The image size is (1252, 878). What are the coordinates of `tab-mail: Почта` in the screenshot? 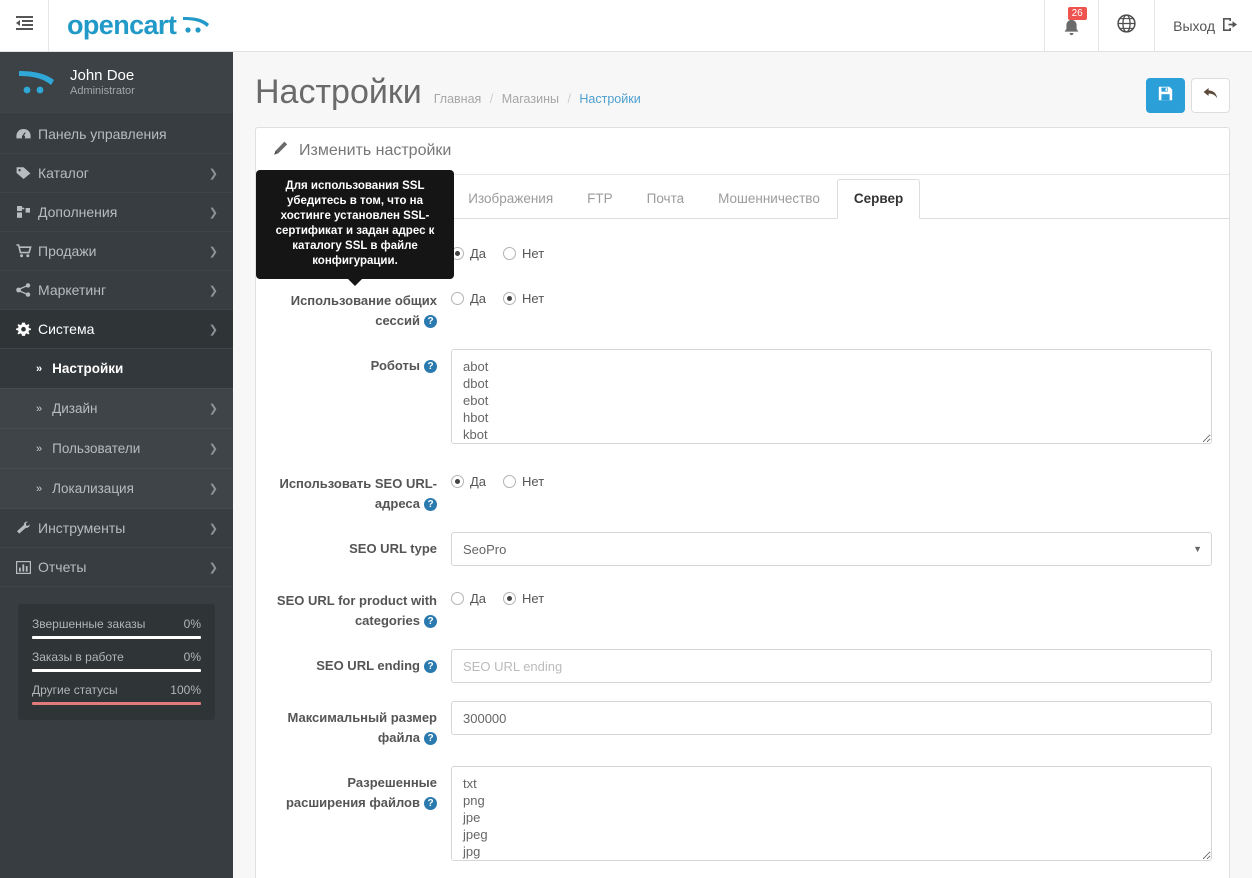 It's located at (666, 199).